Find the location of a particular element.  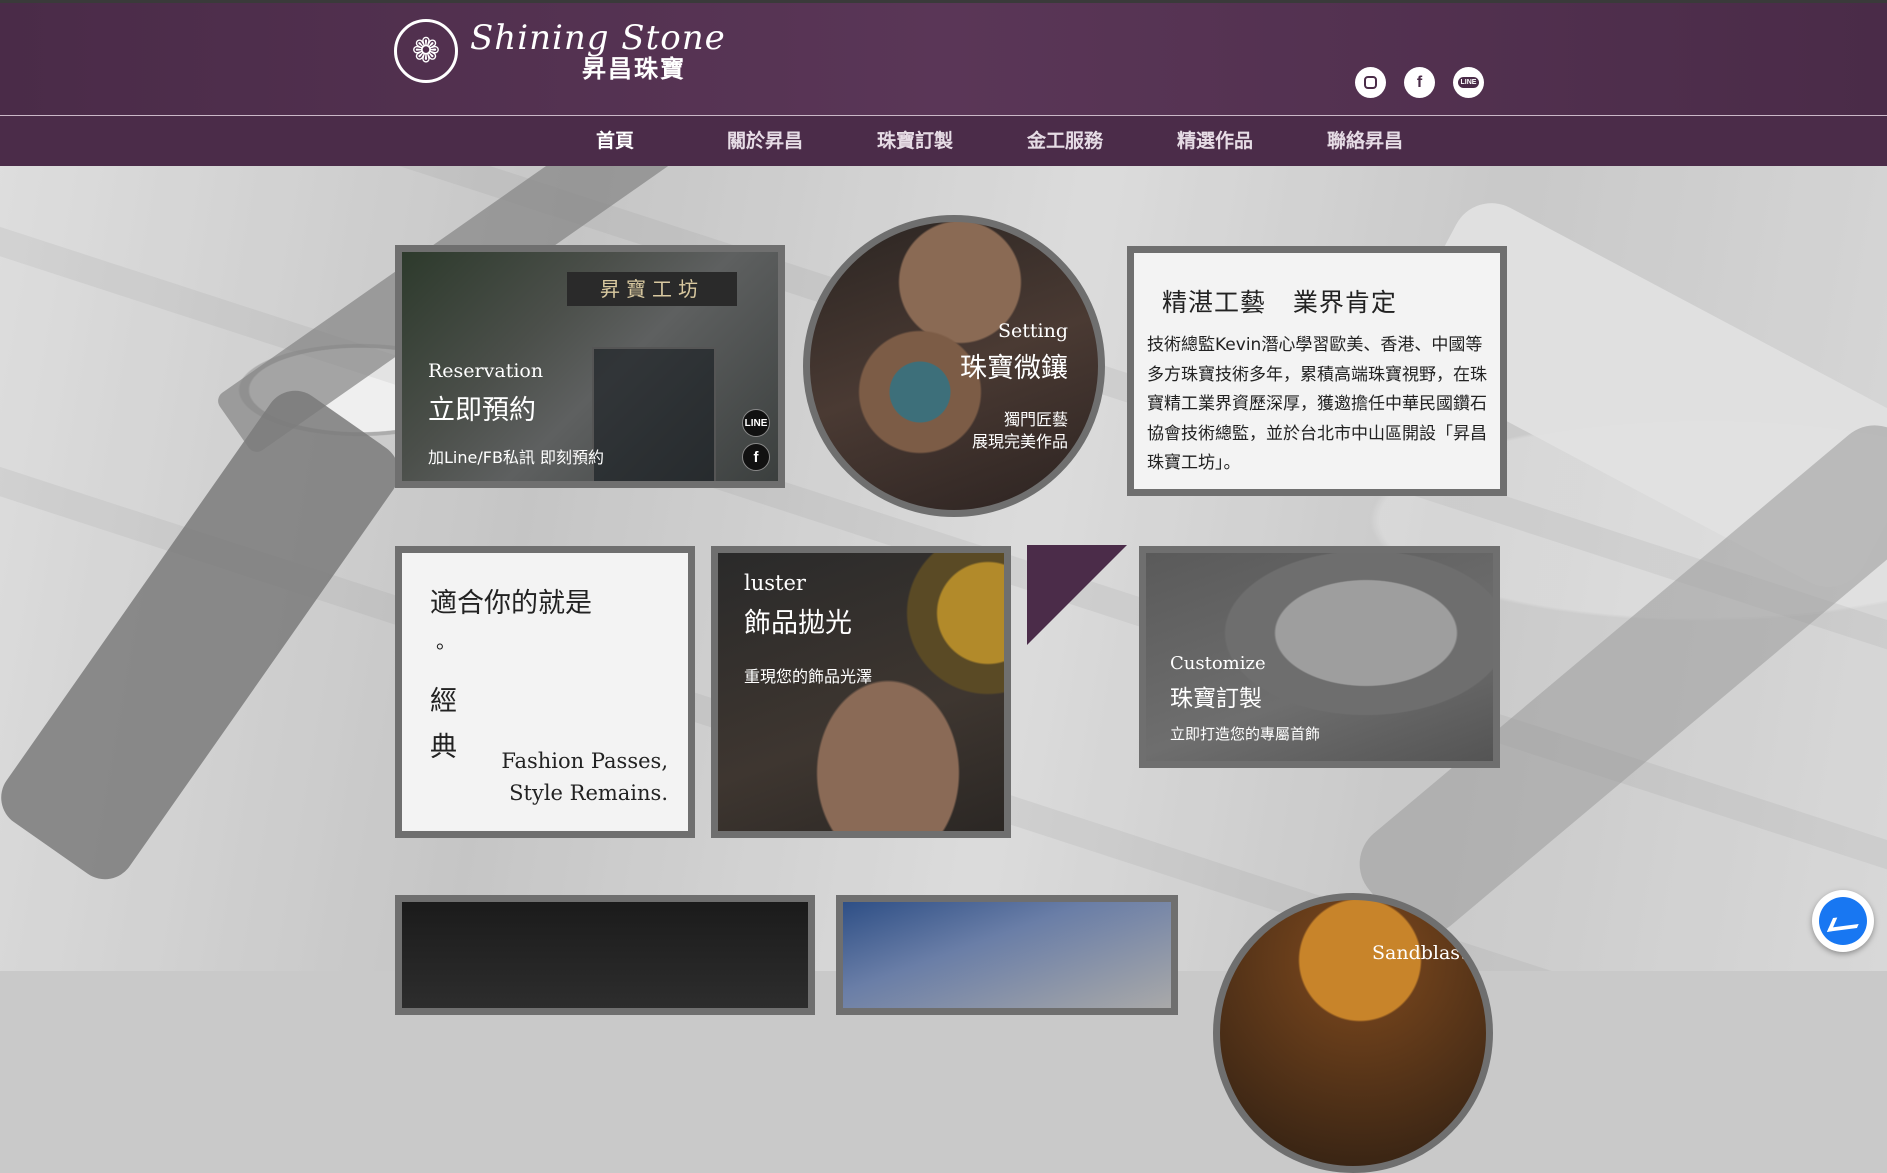

decorative-triangle is located at coordinates (1077, 595).